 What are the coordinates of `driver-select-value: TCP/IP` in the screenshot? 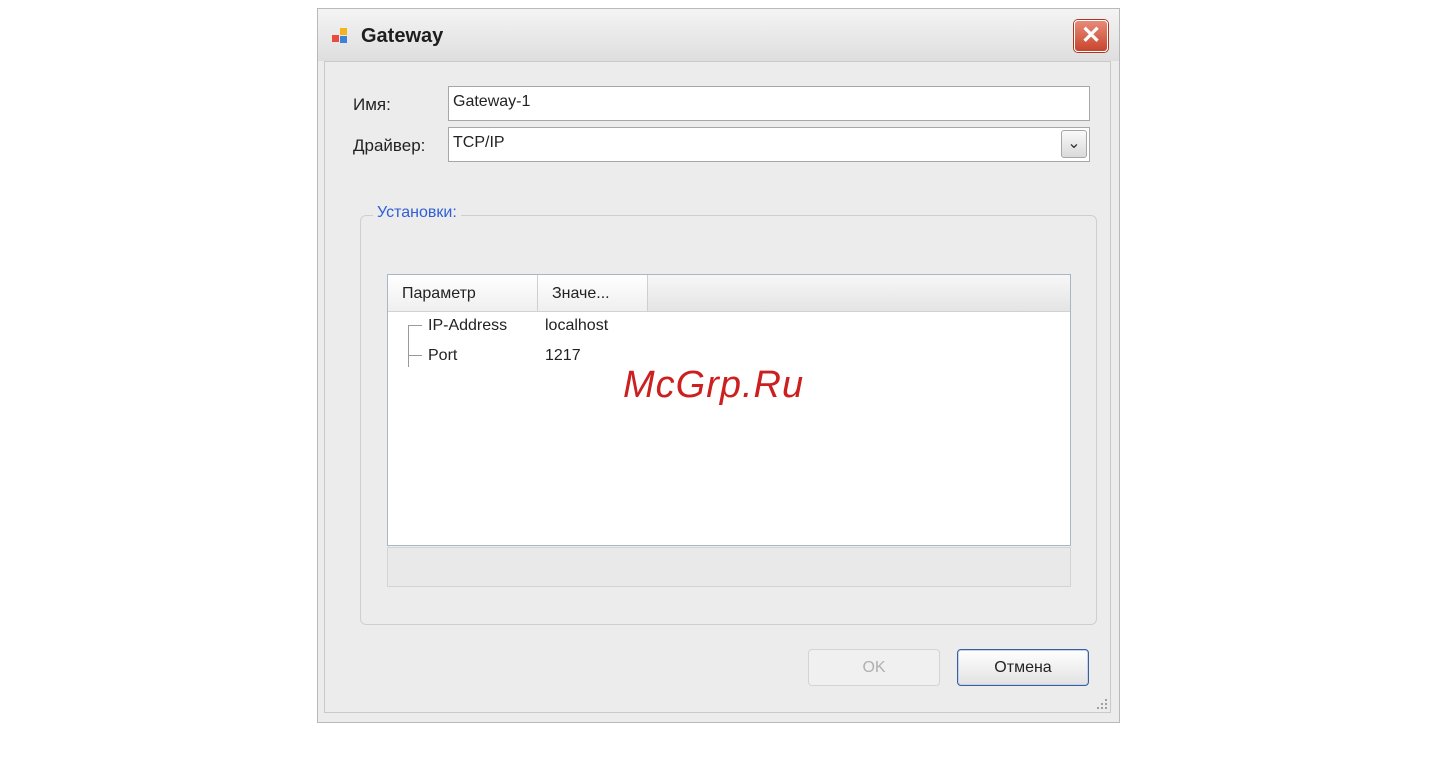 It's located at (479, 142).